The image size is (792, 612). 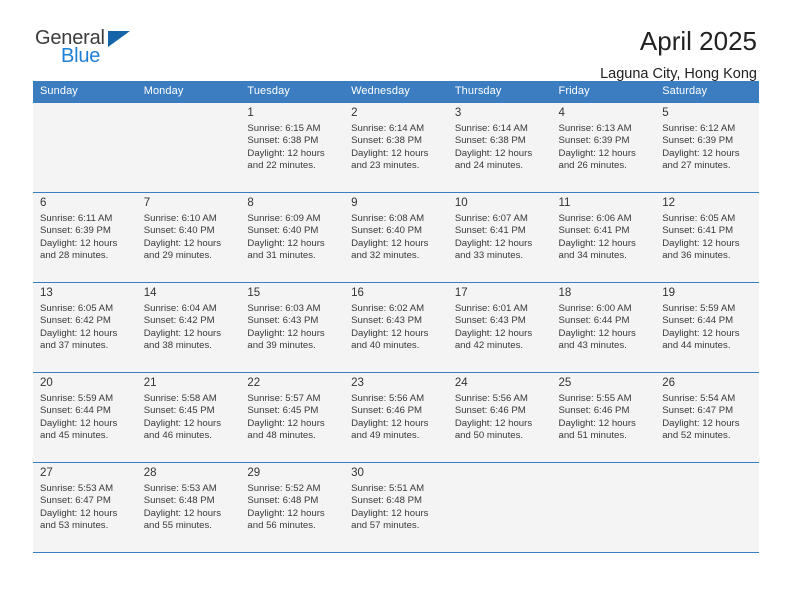 What do you see at coordinates (283, 231) in the screenshot?
I see `sunset-text: Sunset: 6:40 PM` at bounding box center [283, 231].